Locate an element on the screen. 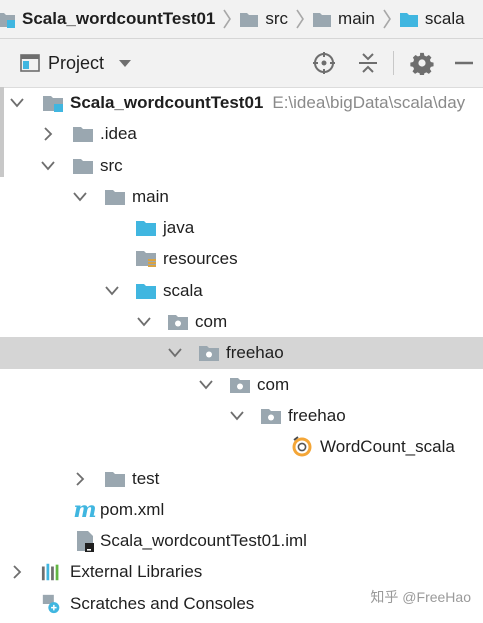 This screenshot has width=483, height=623. tree-item-label: .idea is located at coordinates (118, 134).